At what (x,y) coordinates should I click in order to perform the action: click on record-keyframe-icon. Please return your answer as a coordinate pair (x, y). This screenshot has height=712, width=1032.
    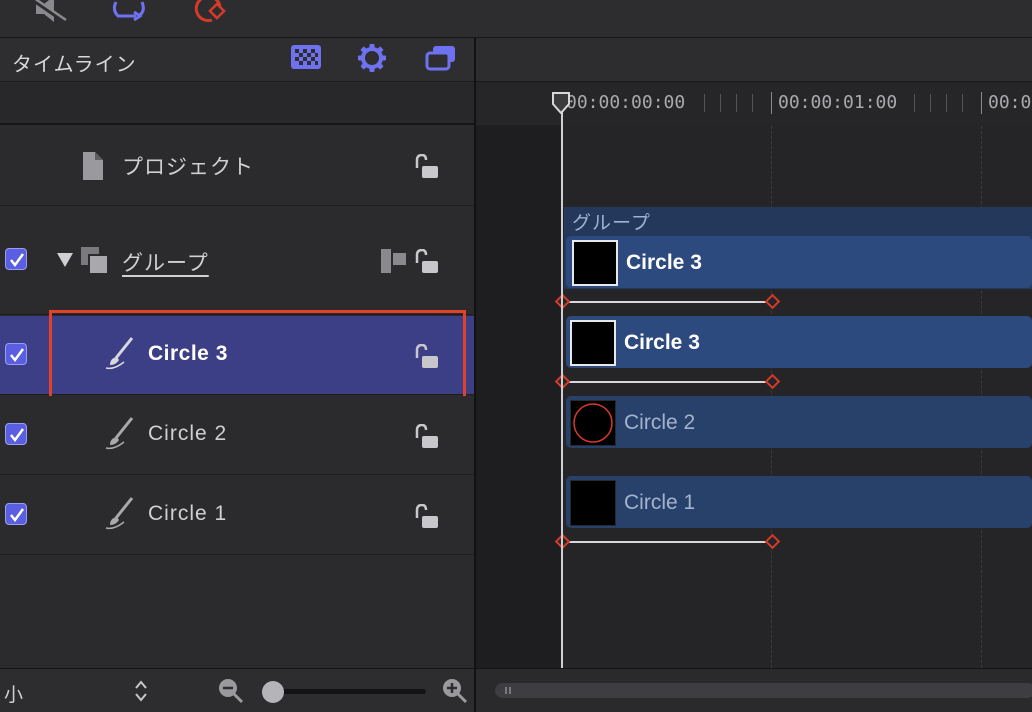
    Looking at the image, I should click on (211, 12).